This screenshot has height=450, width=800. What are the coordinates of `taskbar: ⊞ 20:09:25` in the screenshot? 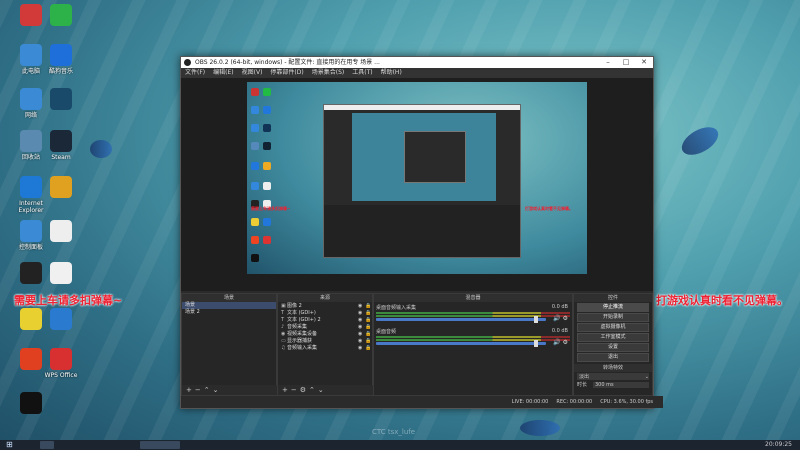 It's located at (400, 445).